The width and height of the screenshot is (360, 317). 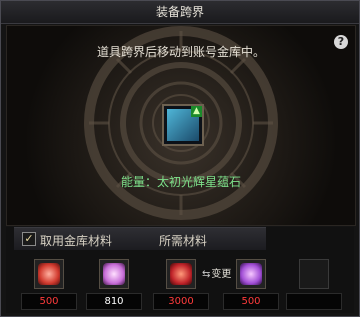 I want to click on red-emblem-icon, so click(x=181, y=274).